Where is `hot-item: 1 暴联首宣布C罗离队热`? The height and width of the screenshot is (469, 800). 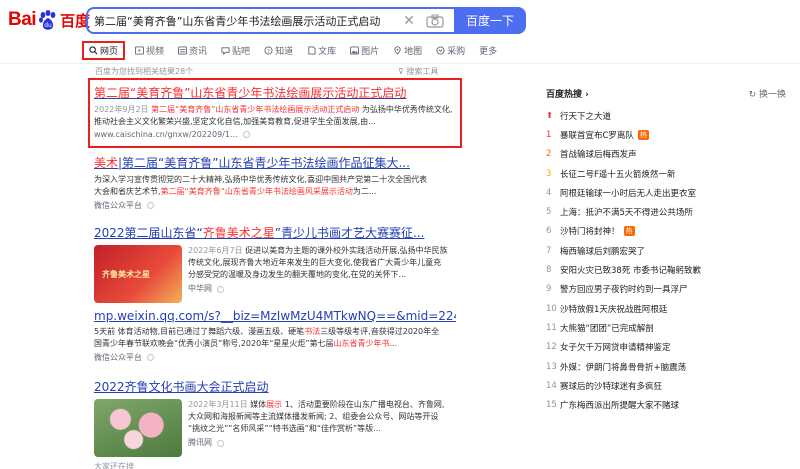 hot-item: 1 暴联首宣布C罗离队热 is located at coordinates (666, 134).